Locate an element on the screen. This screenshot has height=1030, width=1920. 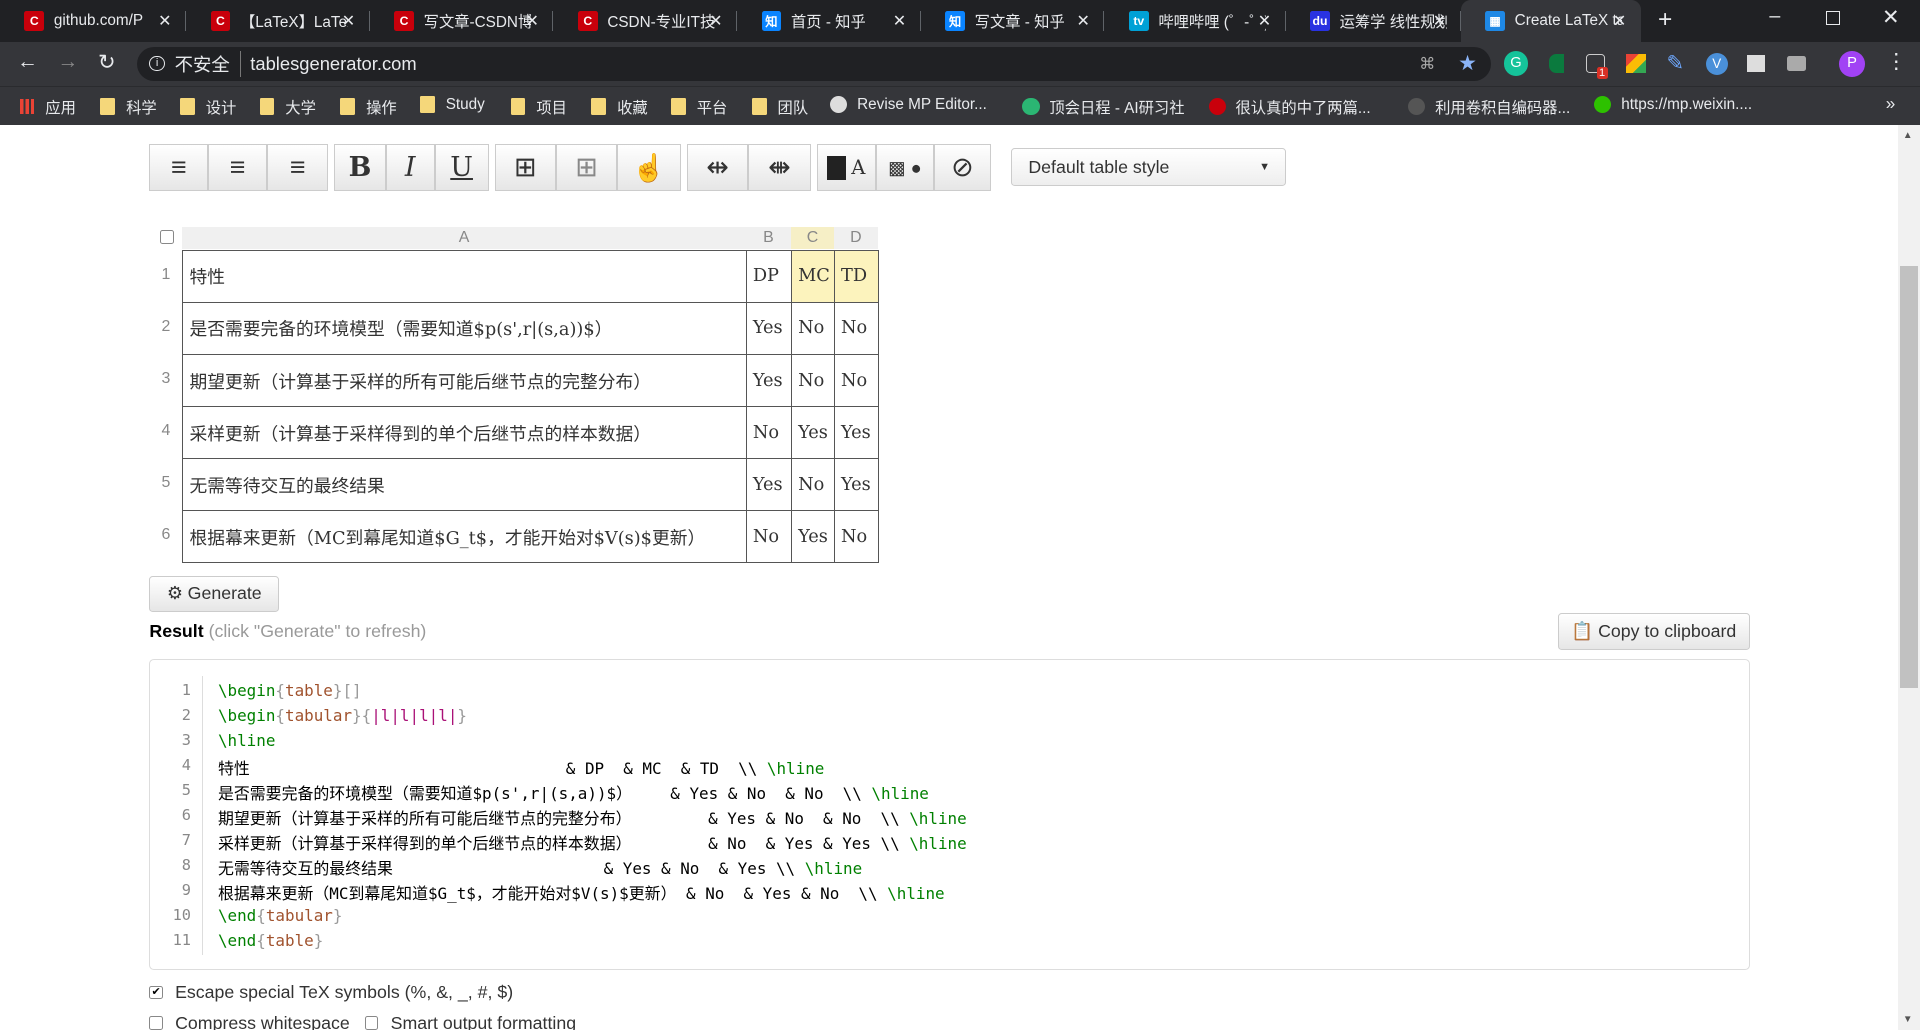
bookmark-item: 大学 is located at coordinates (287, 107).